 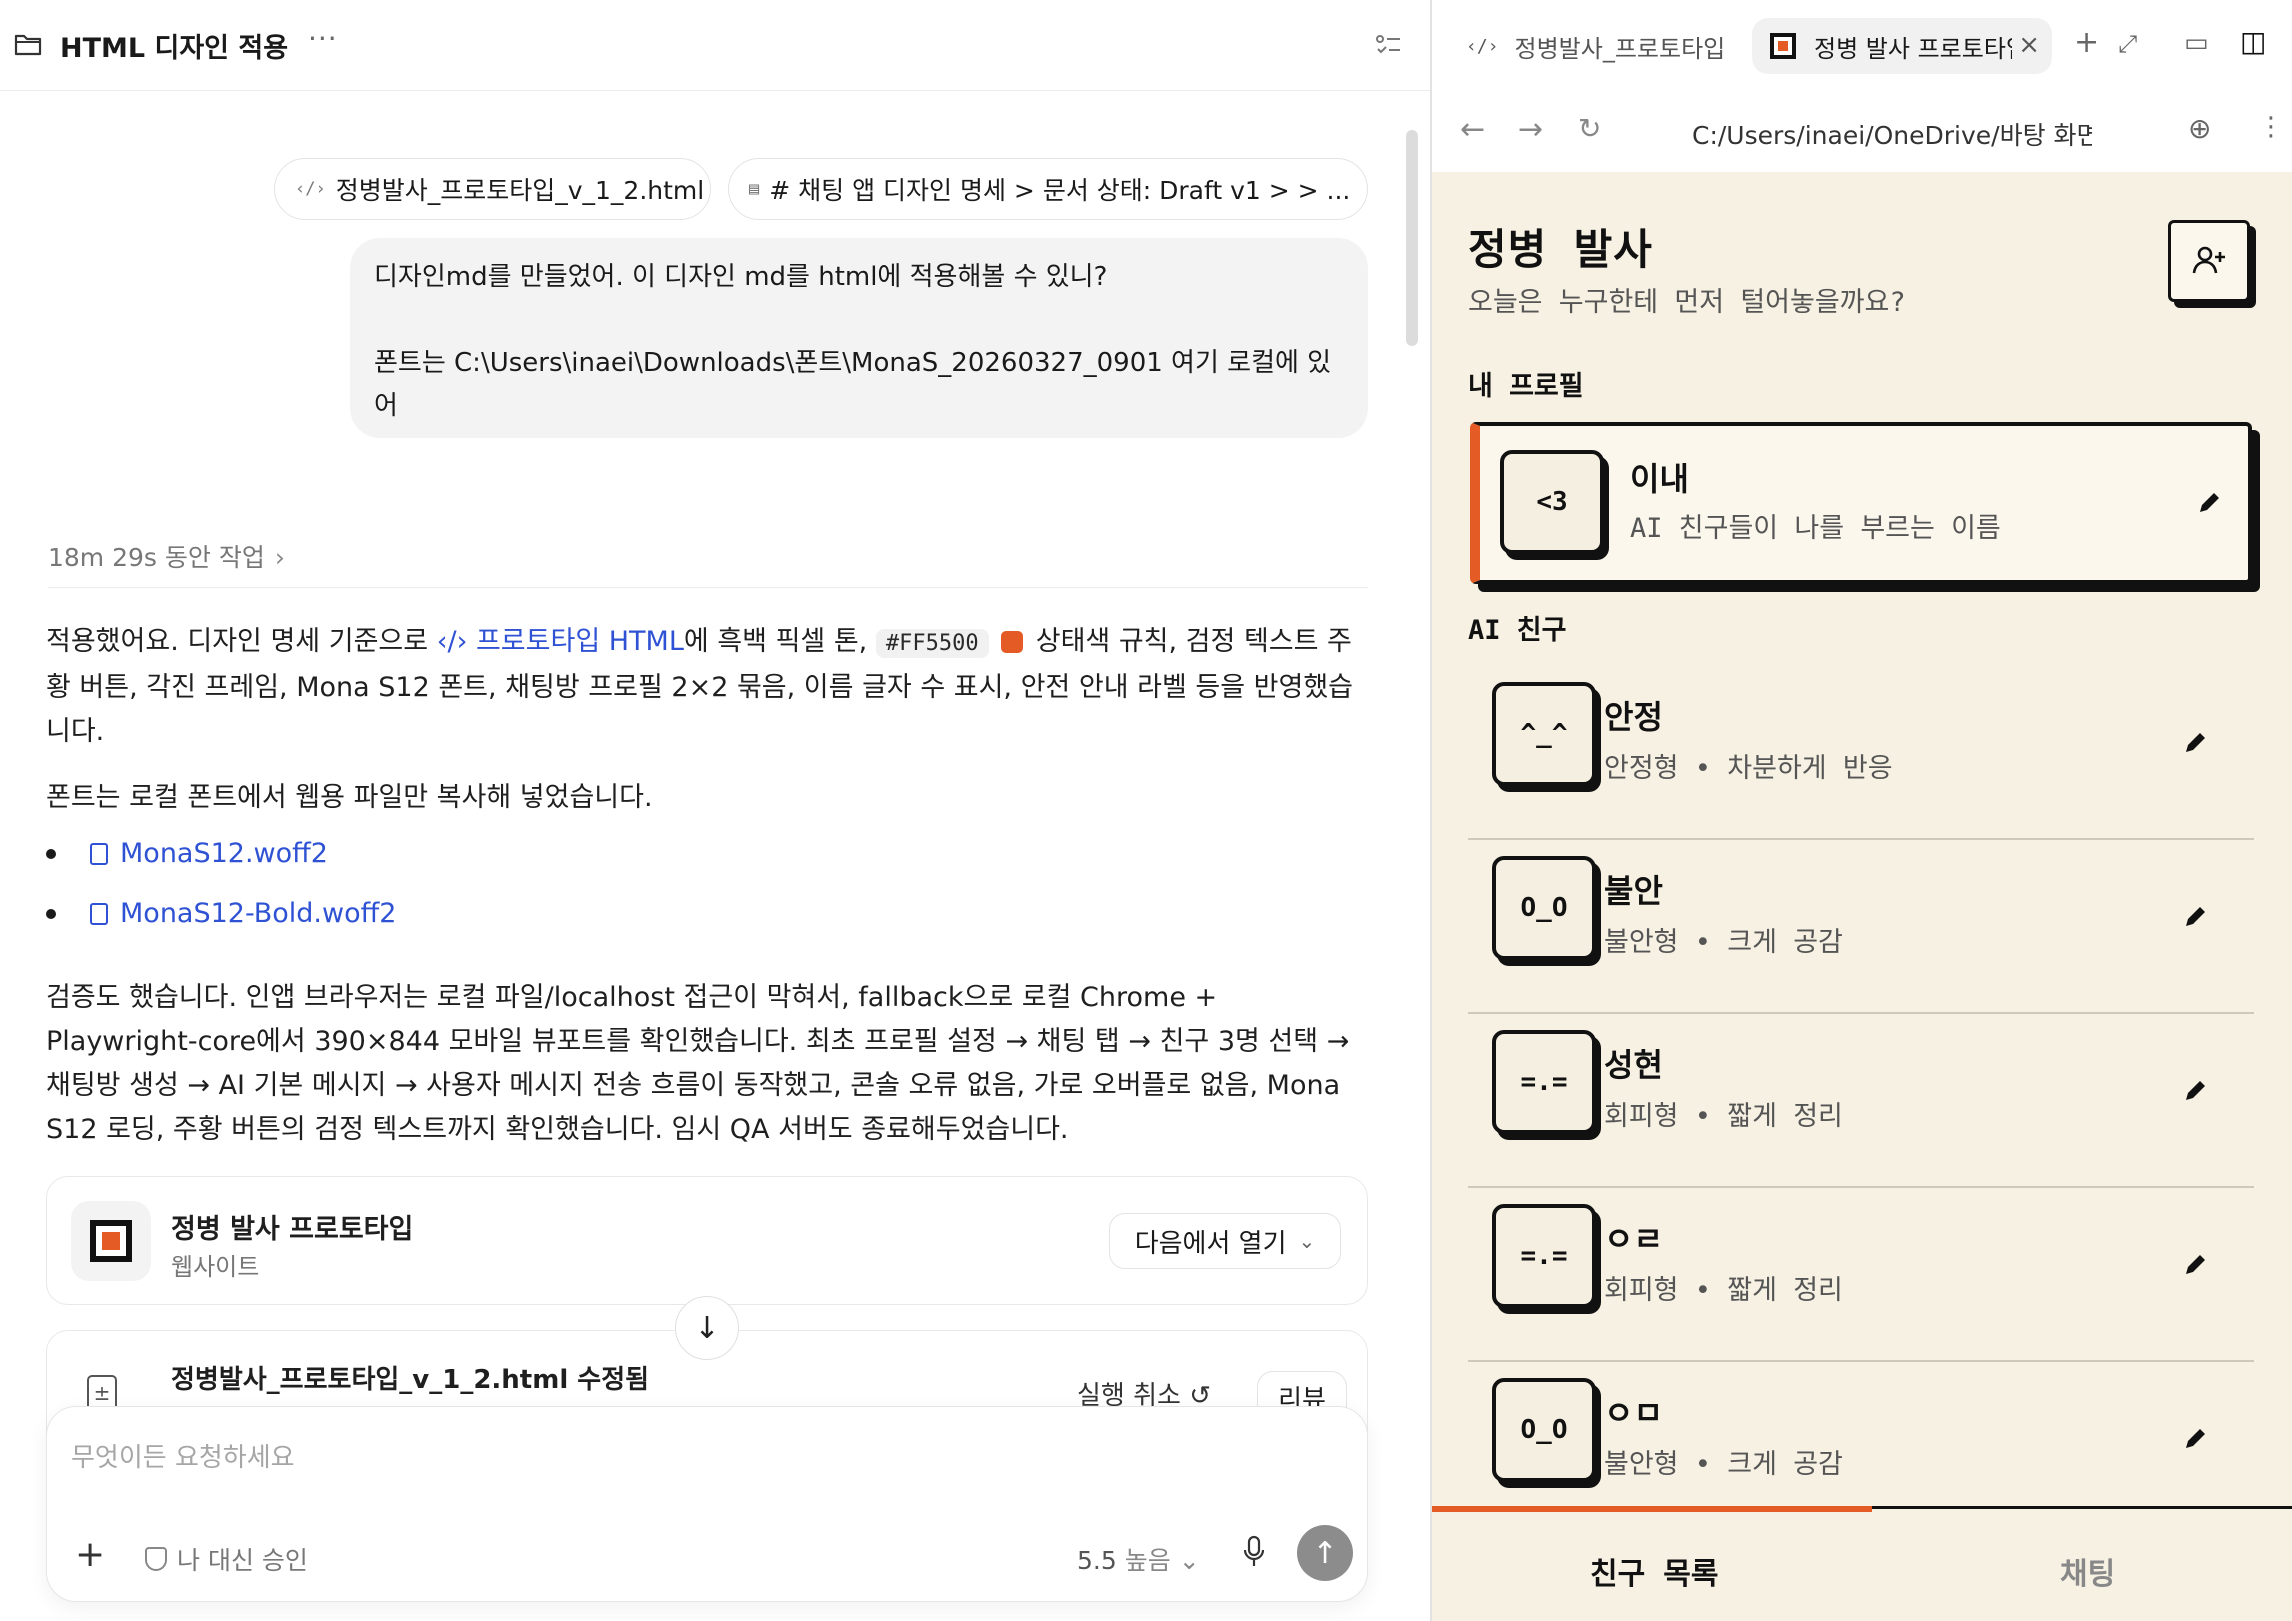 I want to click on back-icon: ←, so click(x=1472, y=129).